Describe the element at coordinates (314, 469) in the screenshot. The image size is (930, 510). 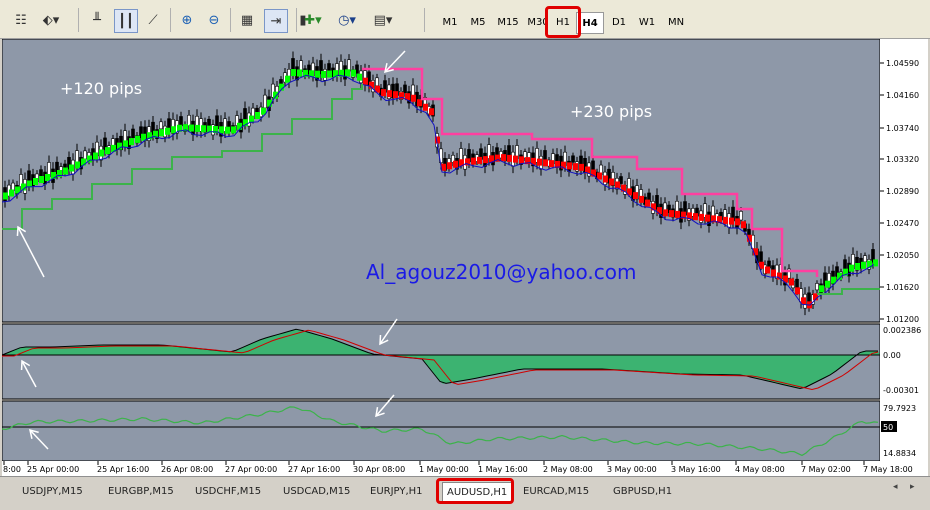
I see `time-tick-label: 27 Apr 16:00` at that location.